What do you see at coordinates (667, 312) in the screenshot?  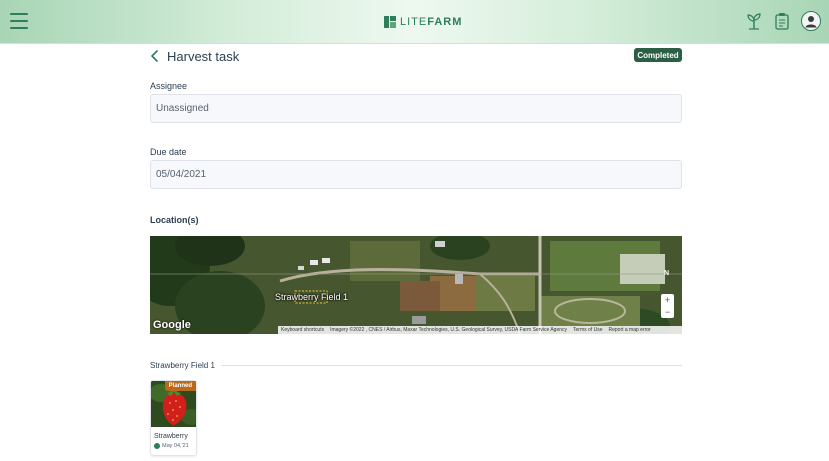 I see `zoom-out-button: −` at bounding box center [667, 312].